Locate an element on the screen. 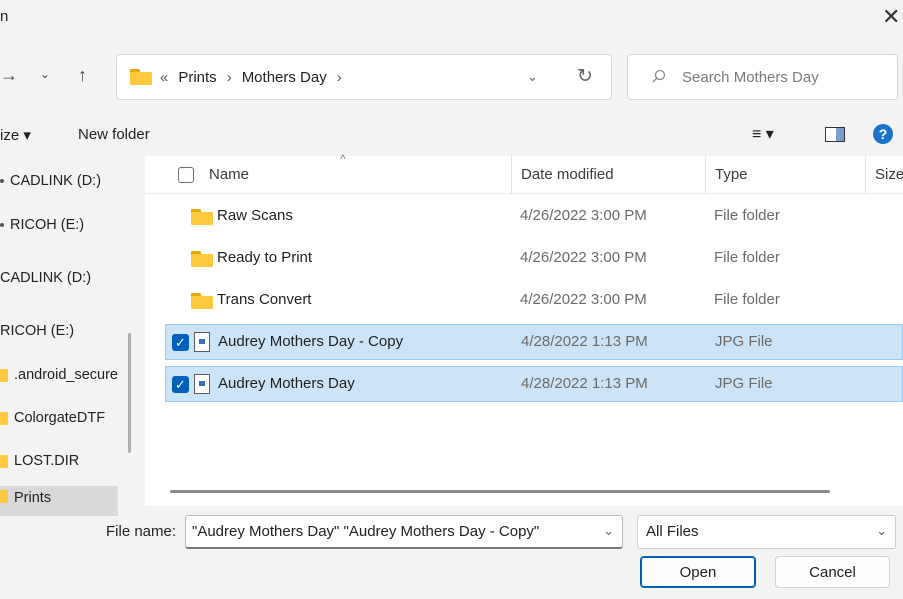 The height and width of the screenshot is (599, 903). window-title: n is located at coordinates (4, 16).